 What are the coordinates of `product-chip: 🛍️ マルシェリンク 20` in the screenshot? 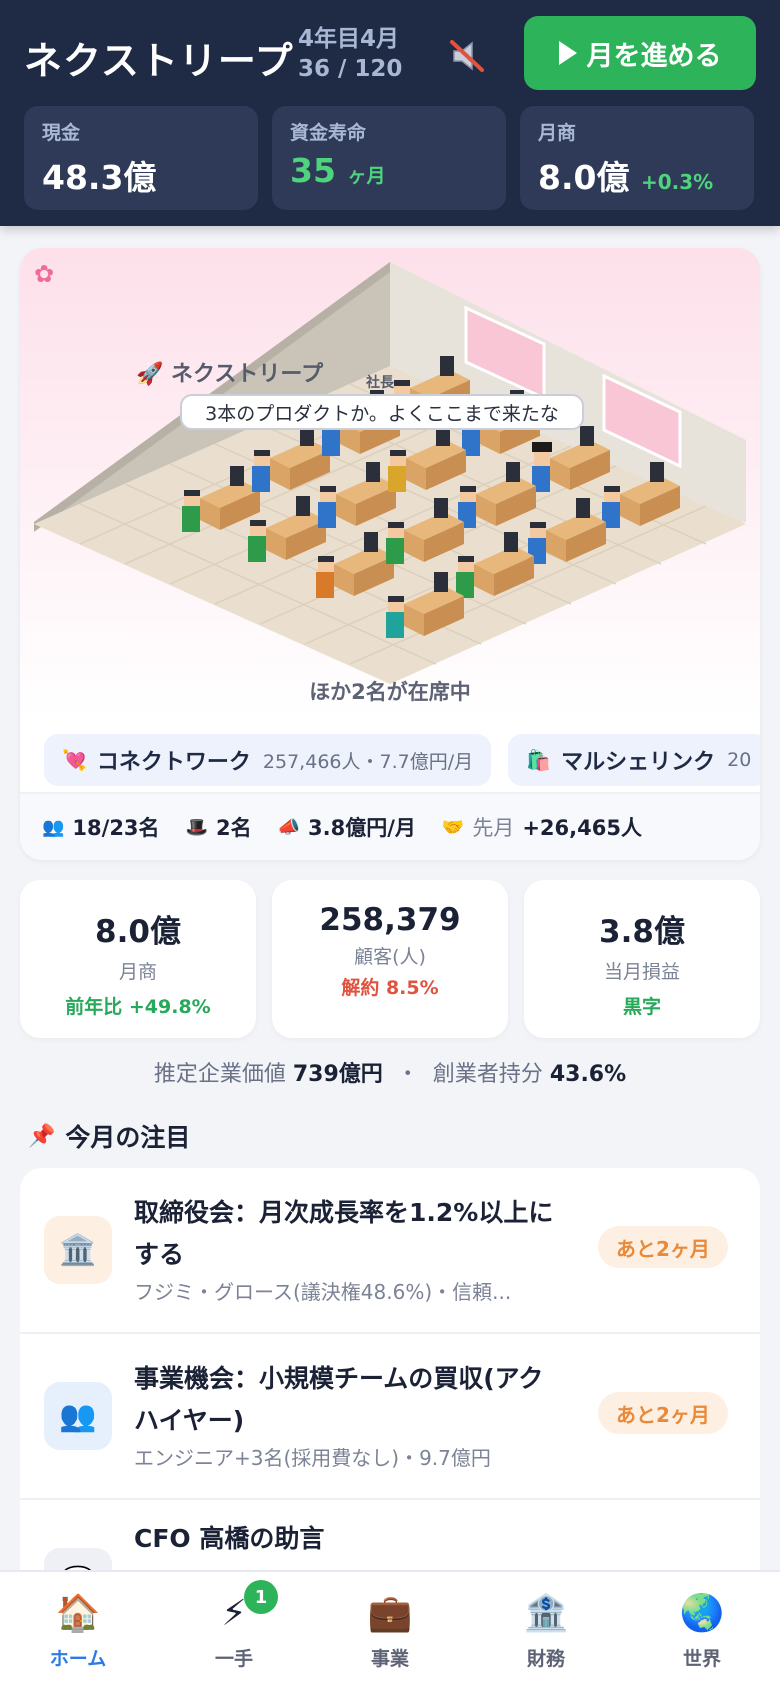 It's located at (634, 760).